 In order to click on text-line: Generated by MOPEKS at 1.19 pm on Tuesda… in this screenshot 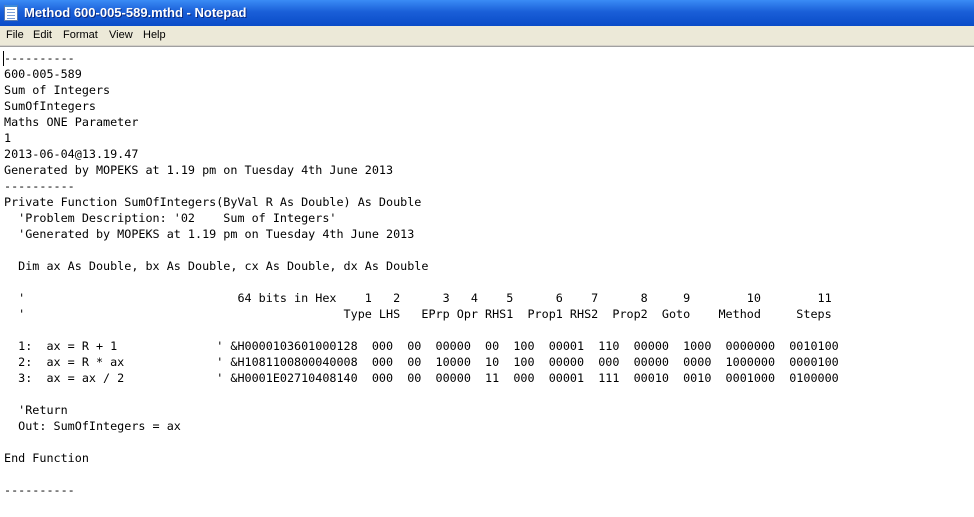, I will do `click(199, 170)`.